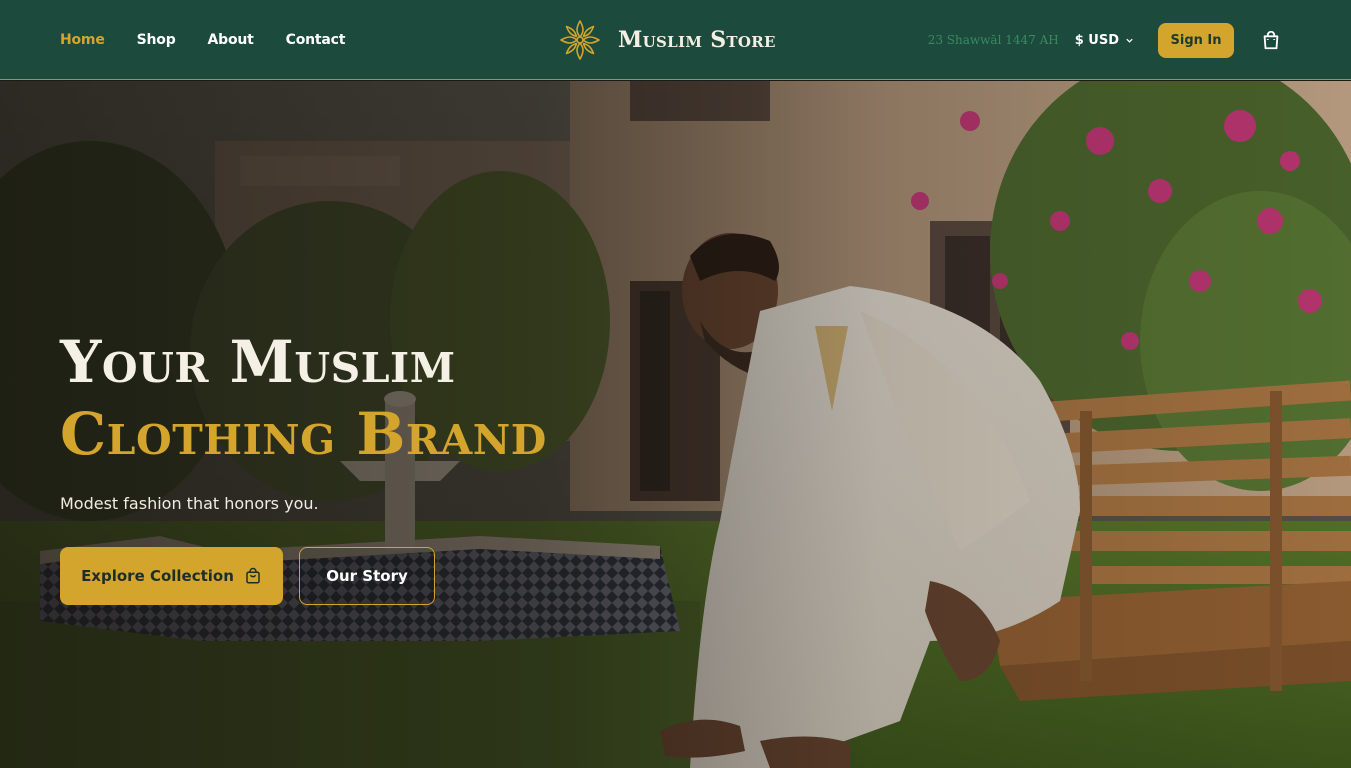 The image size is (1351, 768). Describe the element at coordinates (82, 40) in the screenshot. I see `nav-link-home: Home` at that location.